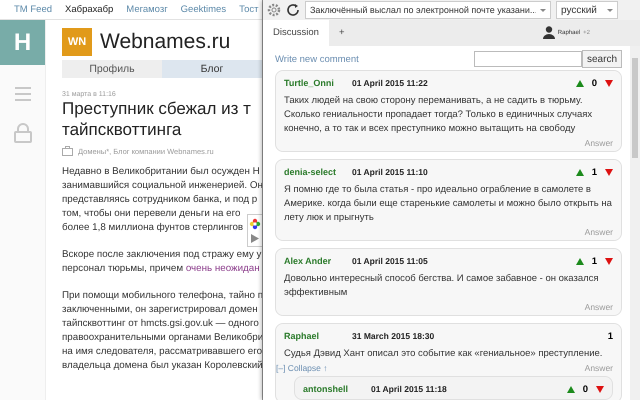  Describe the element at coordinates (318, 83) in the screenshot. I see `comment-author: Turtle_Onni` at that location.